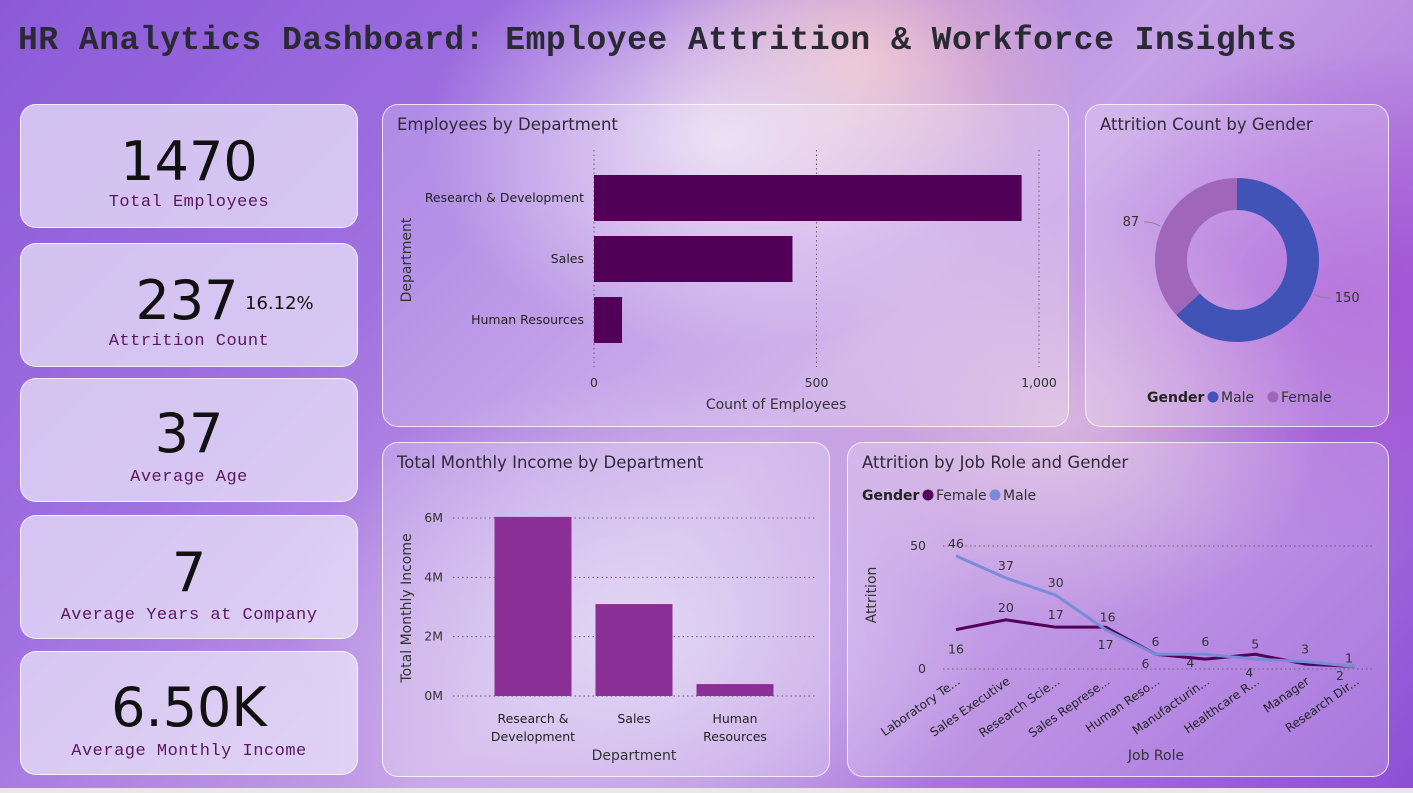 This screenshot has height=793, width=1413. I want to click on kpi-value: 1470, so click(189, 161).